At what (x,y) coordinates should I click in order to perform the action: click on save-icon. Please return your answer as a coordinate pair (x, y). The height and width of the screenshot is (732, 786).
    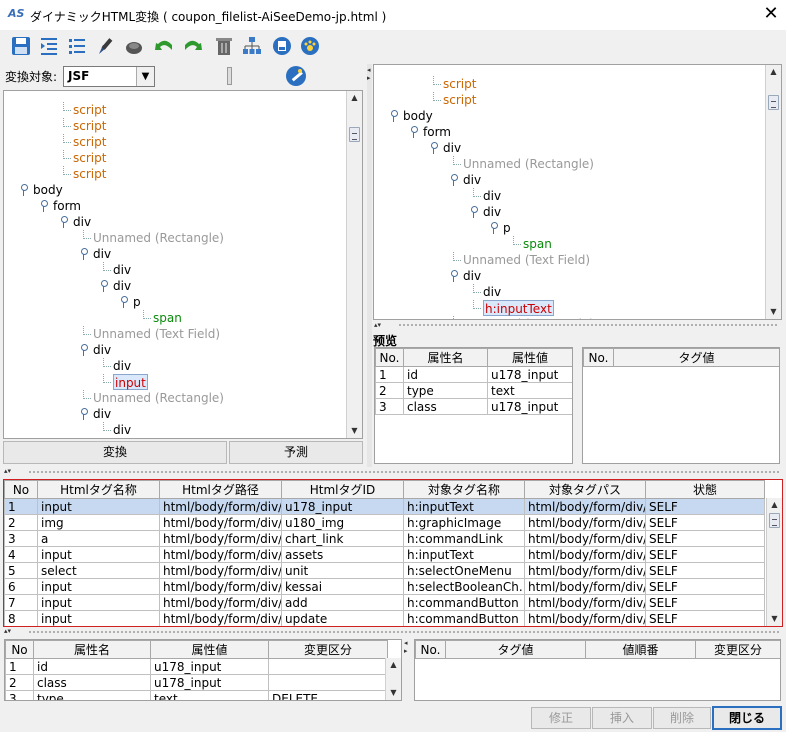
    Looking at the image, I should click on (21, 46).